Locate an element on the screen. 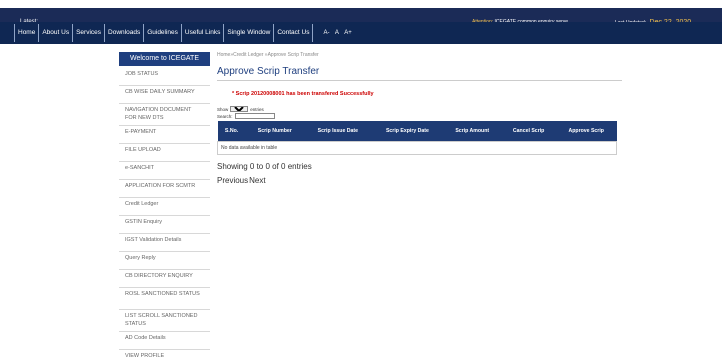  show-label: Show is located at coordinates (223, 109).